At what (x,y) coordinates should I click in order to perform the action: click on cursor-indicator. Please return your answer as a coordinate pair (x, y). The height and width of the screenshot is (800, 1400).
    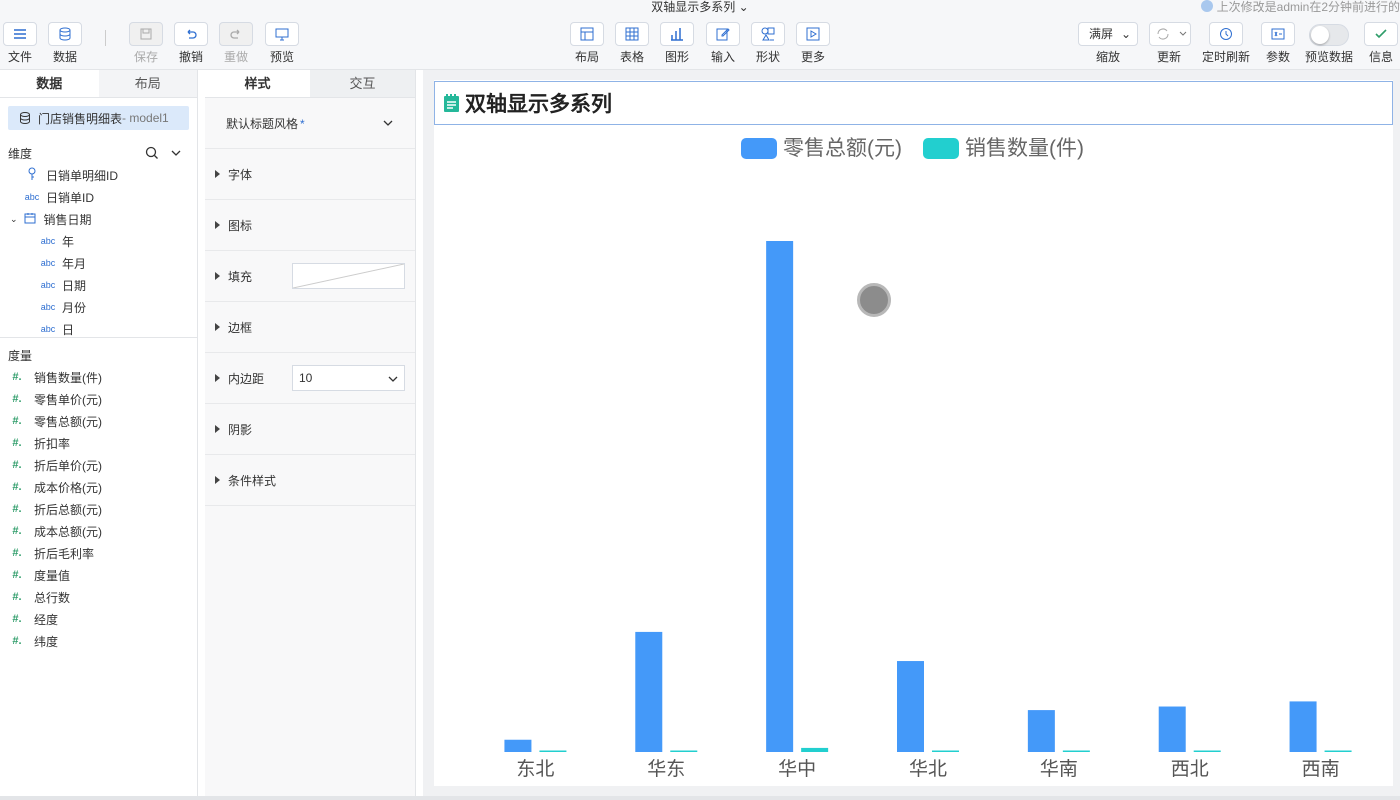
    Looking at the image, I should click on (874, 300).